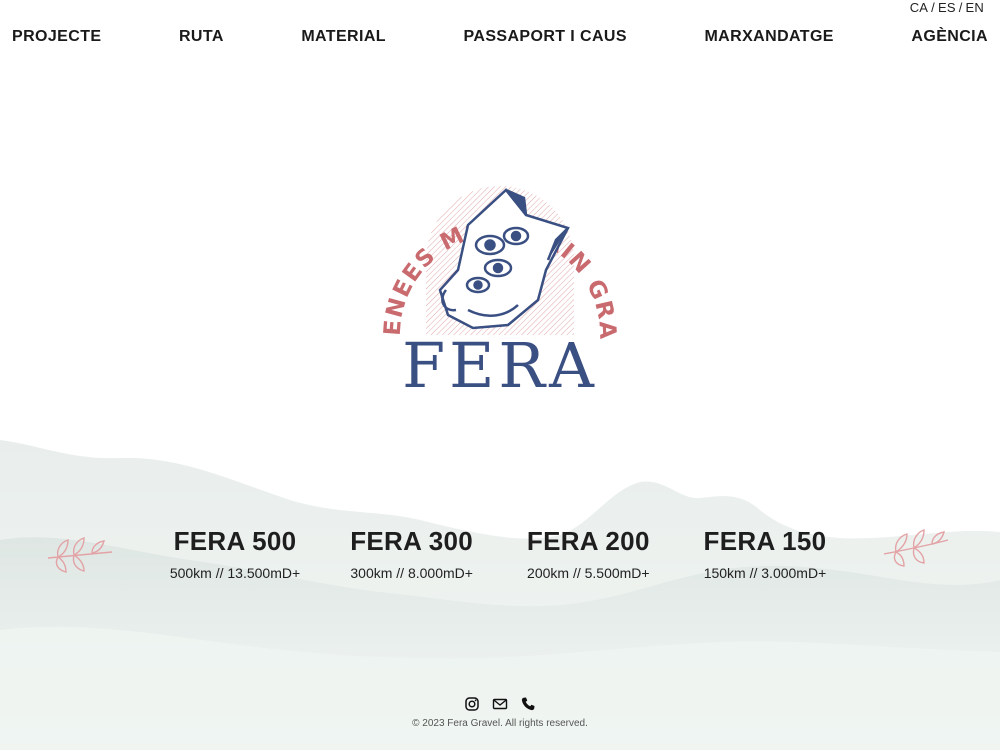  I want to click on route-fera-200: FERA 200 200km // 5.500mD+, so click(588, 553).